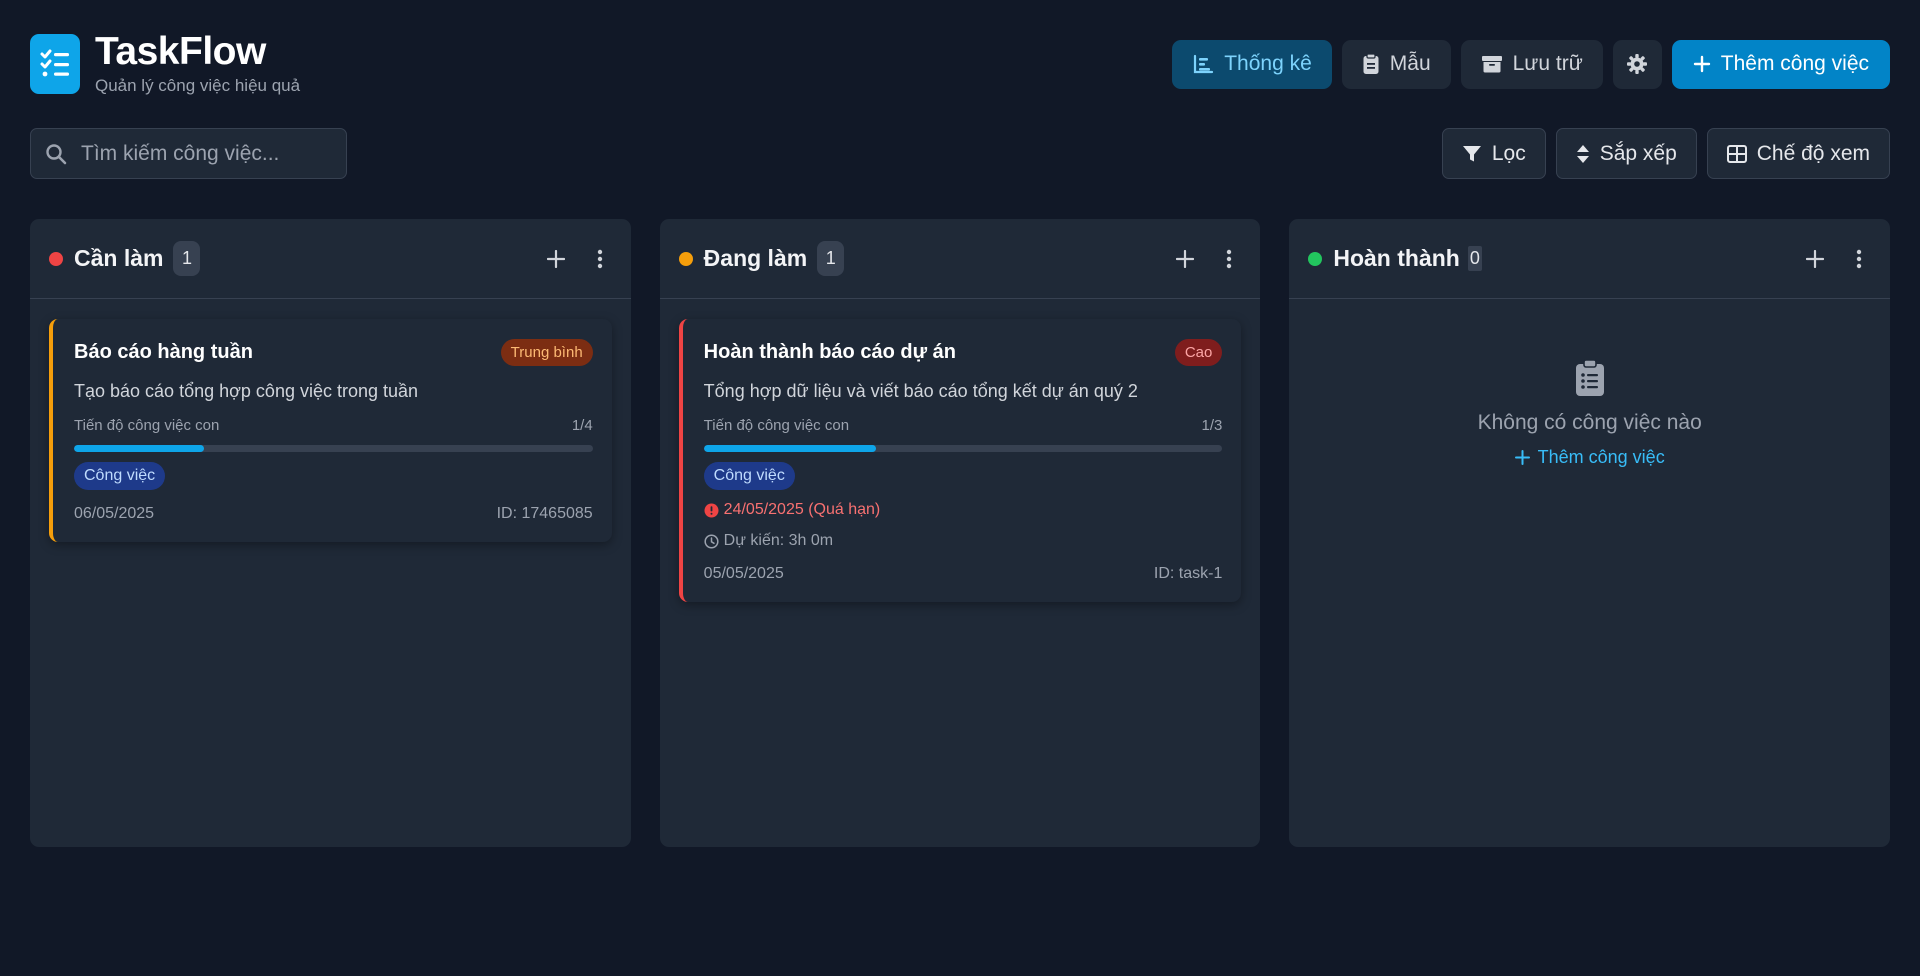  What do you see at coordinates (778, 540) in the screenshot?
I see `estimate-text: Dự kiến: 3h 0m` at bounding box center [778, 540].